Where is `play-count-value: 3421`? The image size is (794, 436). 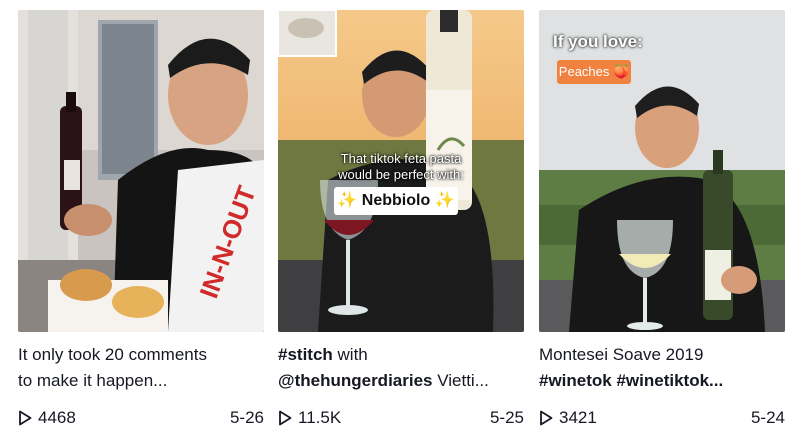
play-count-value: 3421 is located at coordinates (578, 417).